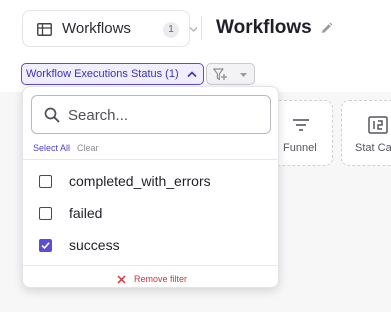 The width and height of the screenshot is (391, 312). What do you see at coordinates (301, 125) in the screenshot?
I see `funnel-icon` at bounding box center [301, 125].